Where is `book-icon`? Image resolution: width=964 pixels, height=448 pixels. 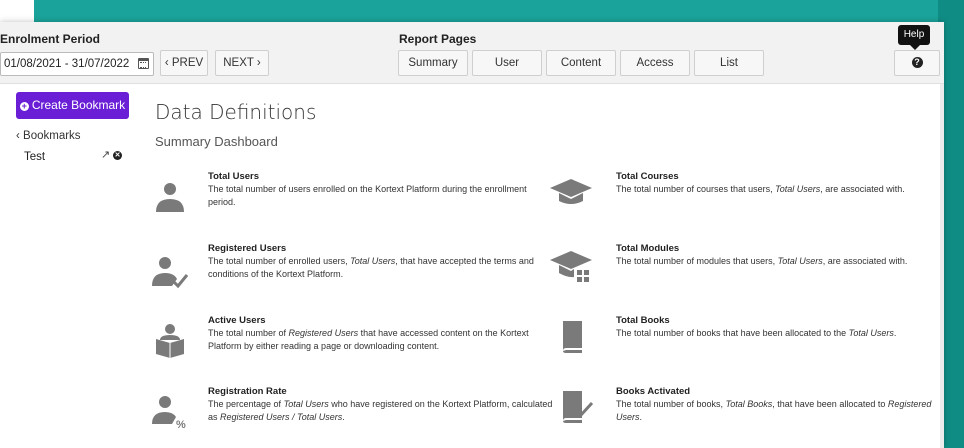
book-icon is located at coordinates (573, 336).